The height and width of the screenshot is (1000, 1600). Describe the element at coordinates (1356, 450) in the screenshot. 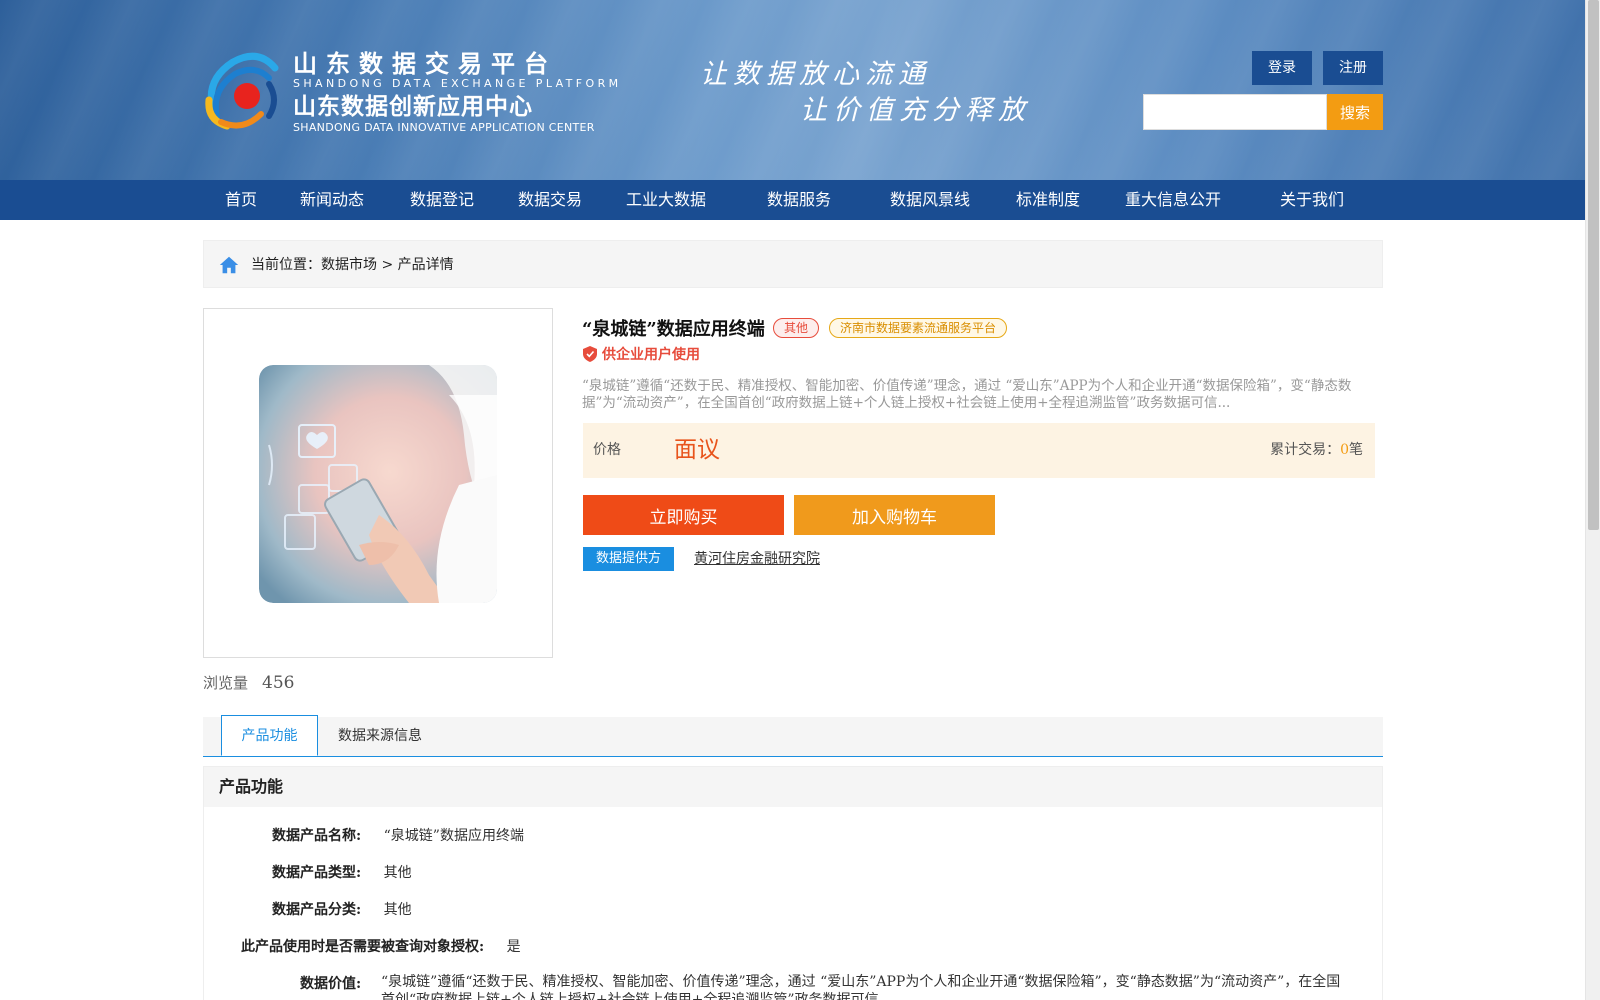

I see `trade-unit: 笔` at that location.